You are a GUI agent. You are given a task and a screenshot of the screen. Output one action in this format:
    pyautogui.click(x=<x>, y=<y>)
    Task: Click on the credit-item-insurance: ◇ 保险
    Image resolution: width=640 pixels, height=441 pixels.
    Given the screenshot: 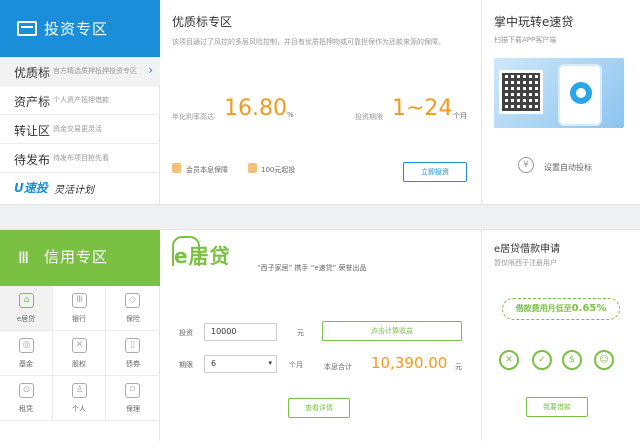 What is the action you would take?
    pyautogui.click(x=133, y=308)
    